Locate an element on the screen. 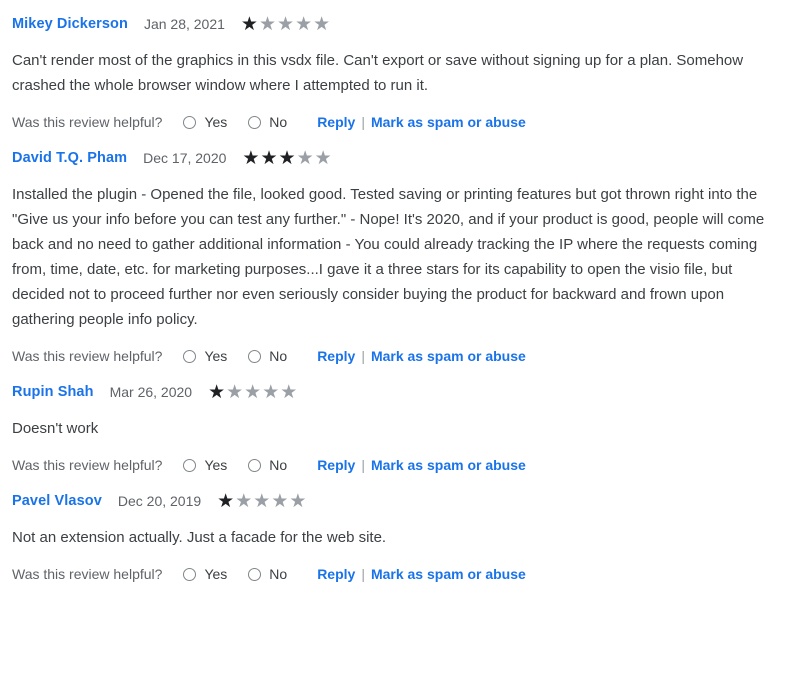 The height and width of the screenshot is (685, 802). review-date: Dec 17, 2020 is located at coordinates (185, 158).